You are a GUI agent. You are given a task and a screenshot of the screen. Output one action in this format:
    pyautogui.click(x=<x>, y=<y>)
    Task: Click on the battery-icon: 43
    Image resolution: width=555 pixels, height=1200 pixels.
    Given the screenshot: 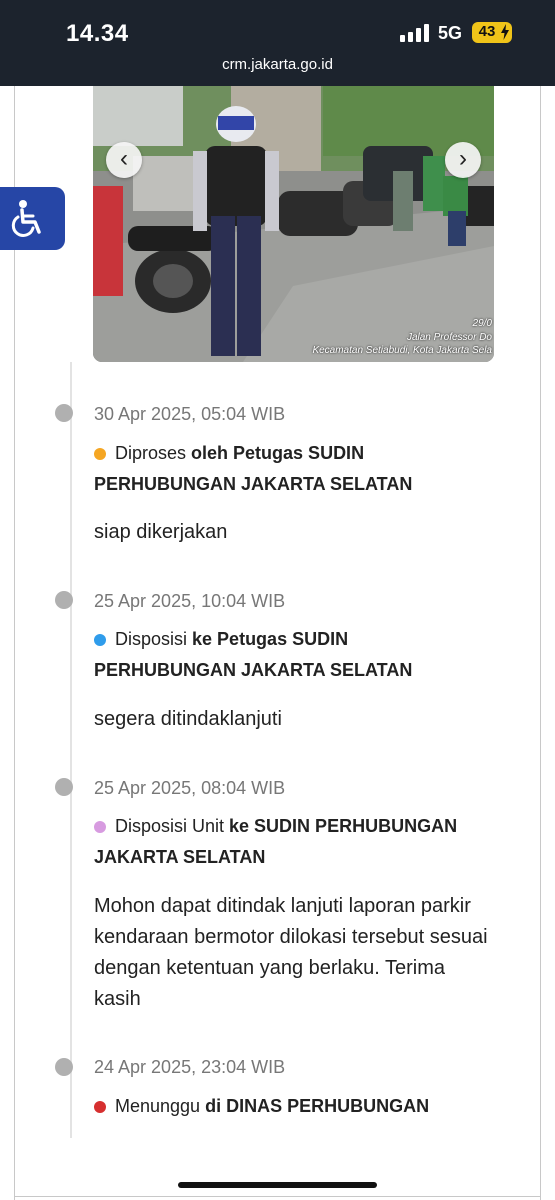 What is the action you would take?
    pyautogui.click(x=492, y=32)
    